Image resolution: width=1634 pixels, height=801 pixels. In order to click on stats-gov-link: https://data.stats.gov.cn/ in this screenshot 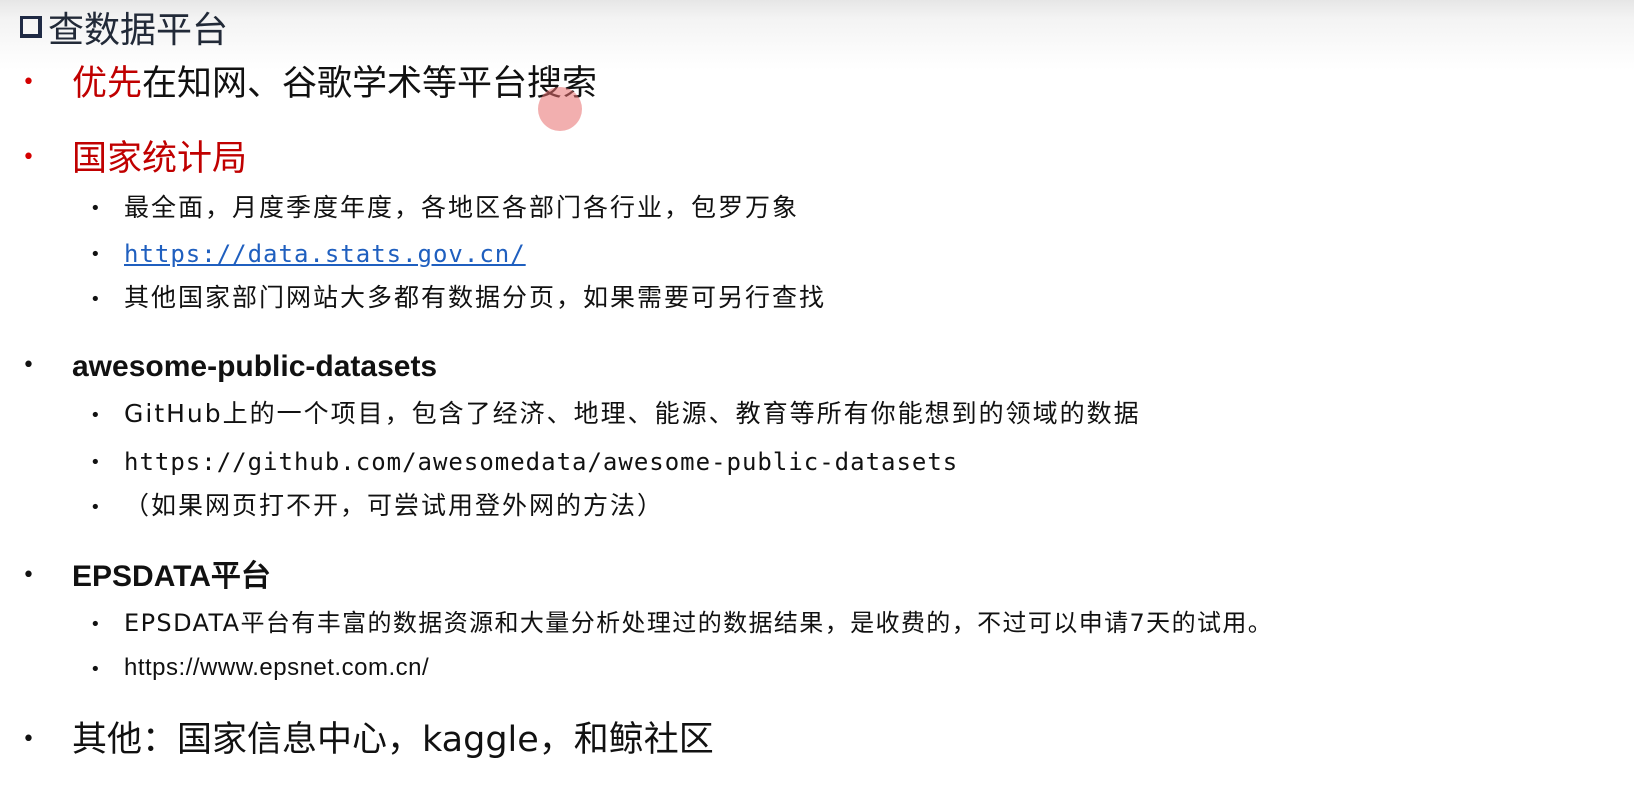, I will do `click(325, 254)`.